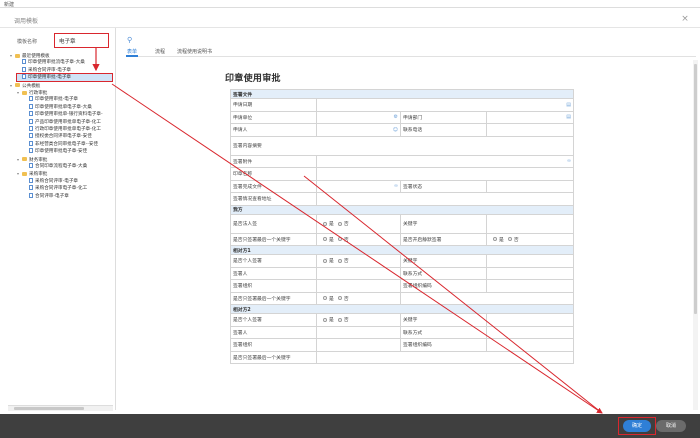 Image resolution: width=700 pixels, height=438 pixels. I want to click on label-is-personal: 是否个人签署, so click(273, 261).